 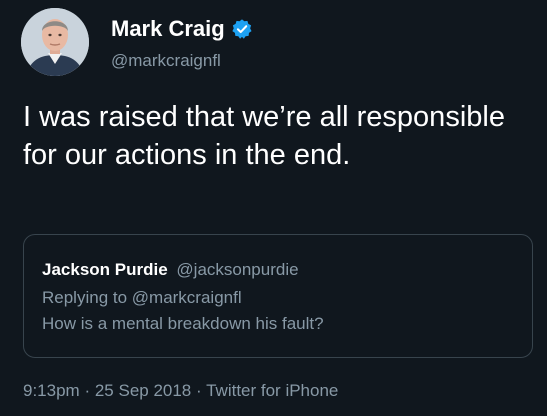 I want to click on quoted-tweet-text: How is a mental breakdown his fault?, so click(x=183, y=323).